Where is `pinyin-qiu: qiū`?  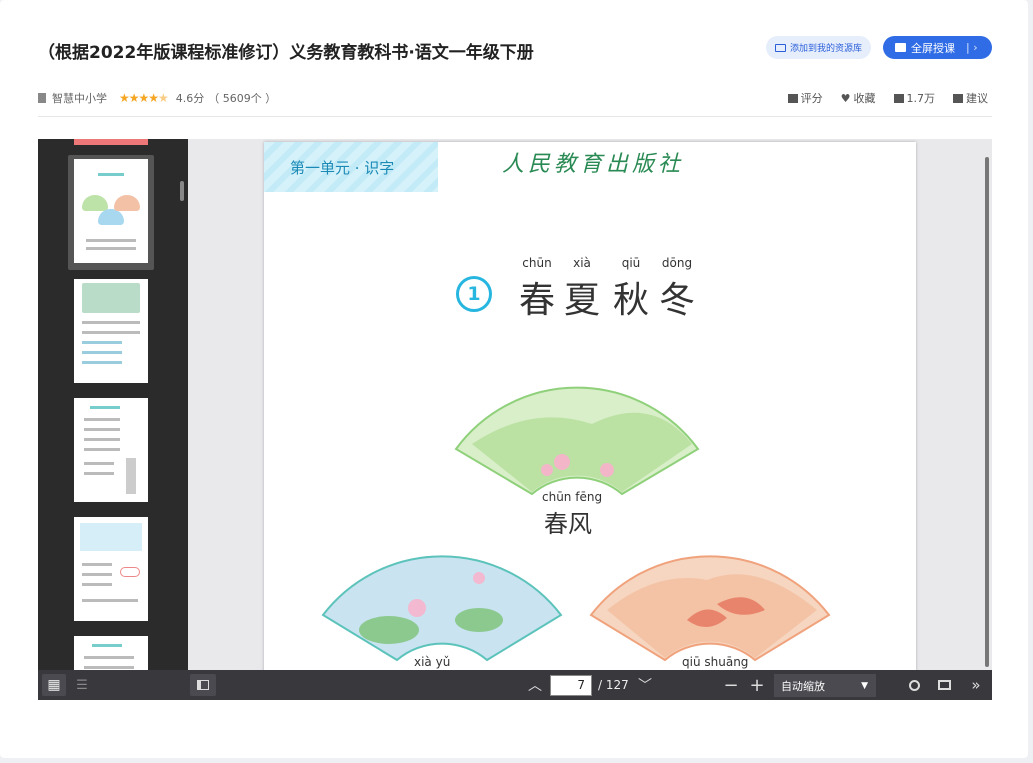
pinyin-qiu: qiū is located at coordinates (631, 263).